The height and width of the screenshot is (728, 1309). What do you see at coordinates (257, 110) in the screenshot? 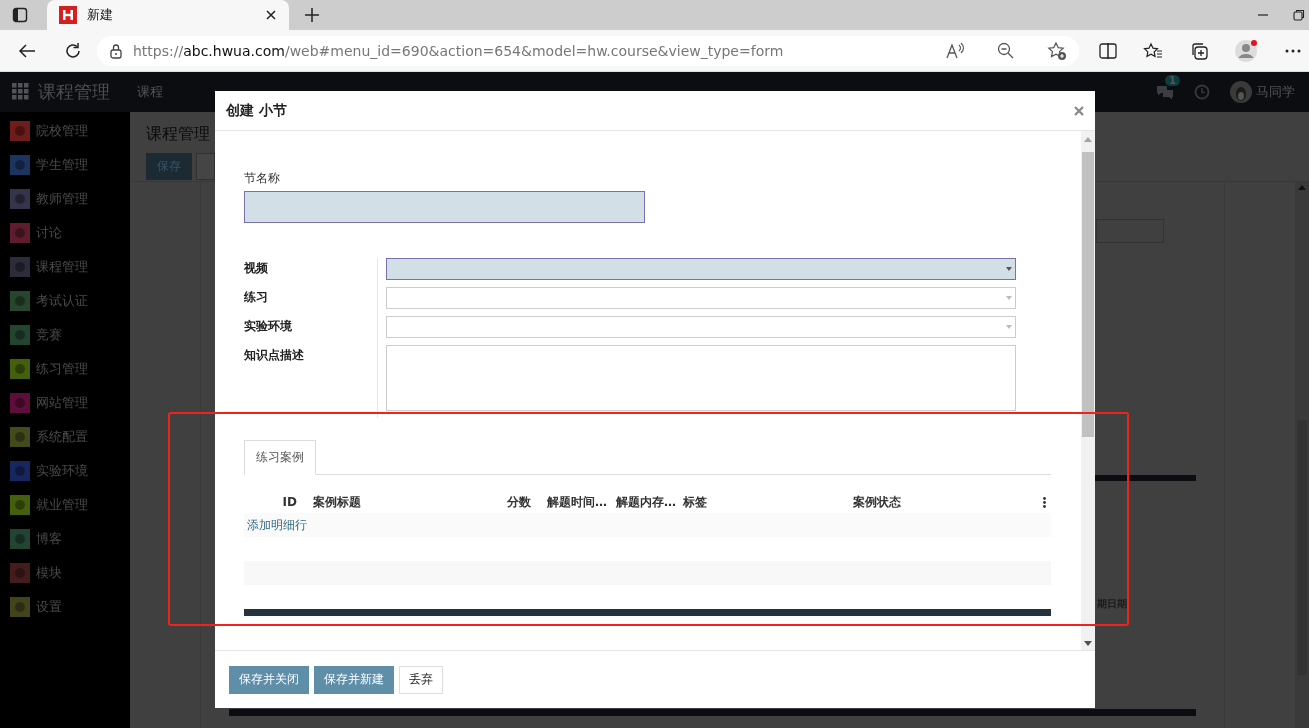
I see `dialog-title: 创建 小节` at bounding box center [257, 110].